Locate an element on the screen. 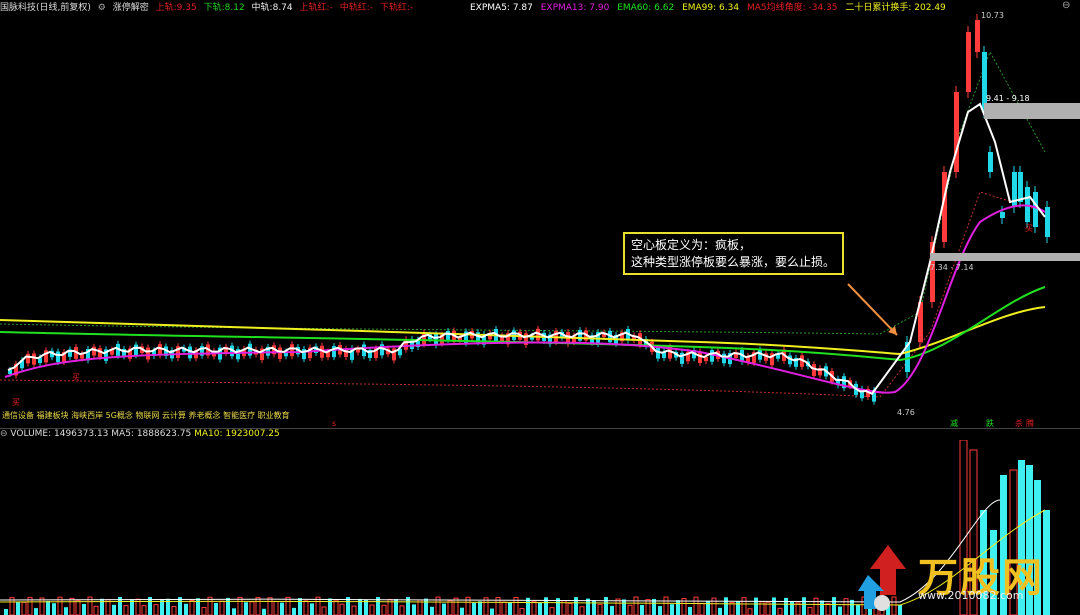  callout-line-1: 空心板定义为：疯板， is located at coordinates (691, 245).